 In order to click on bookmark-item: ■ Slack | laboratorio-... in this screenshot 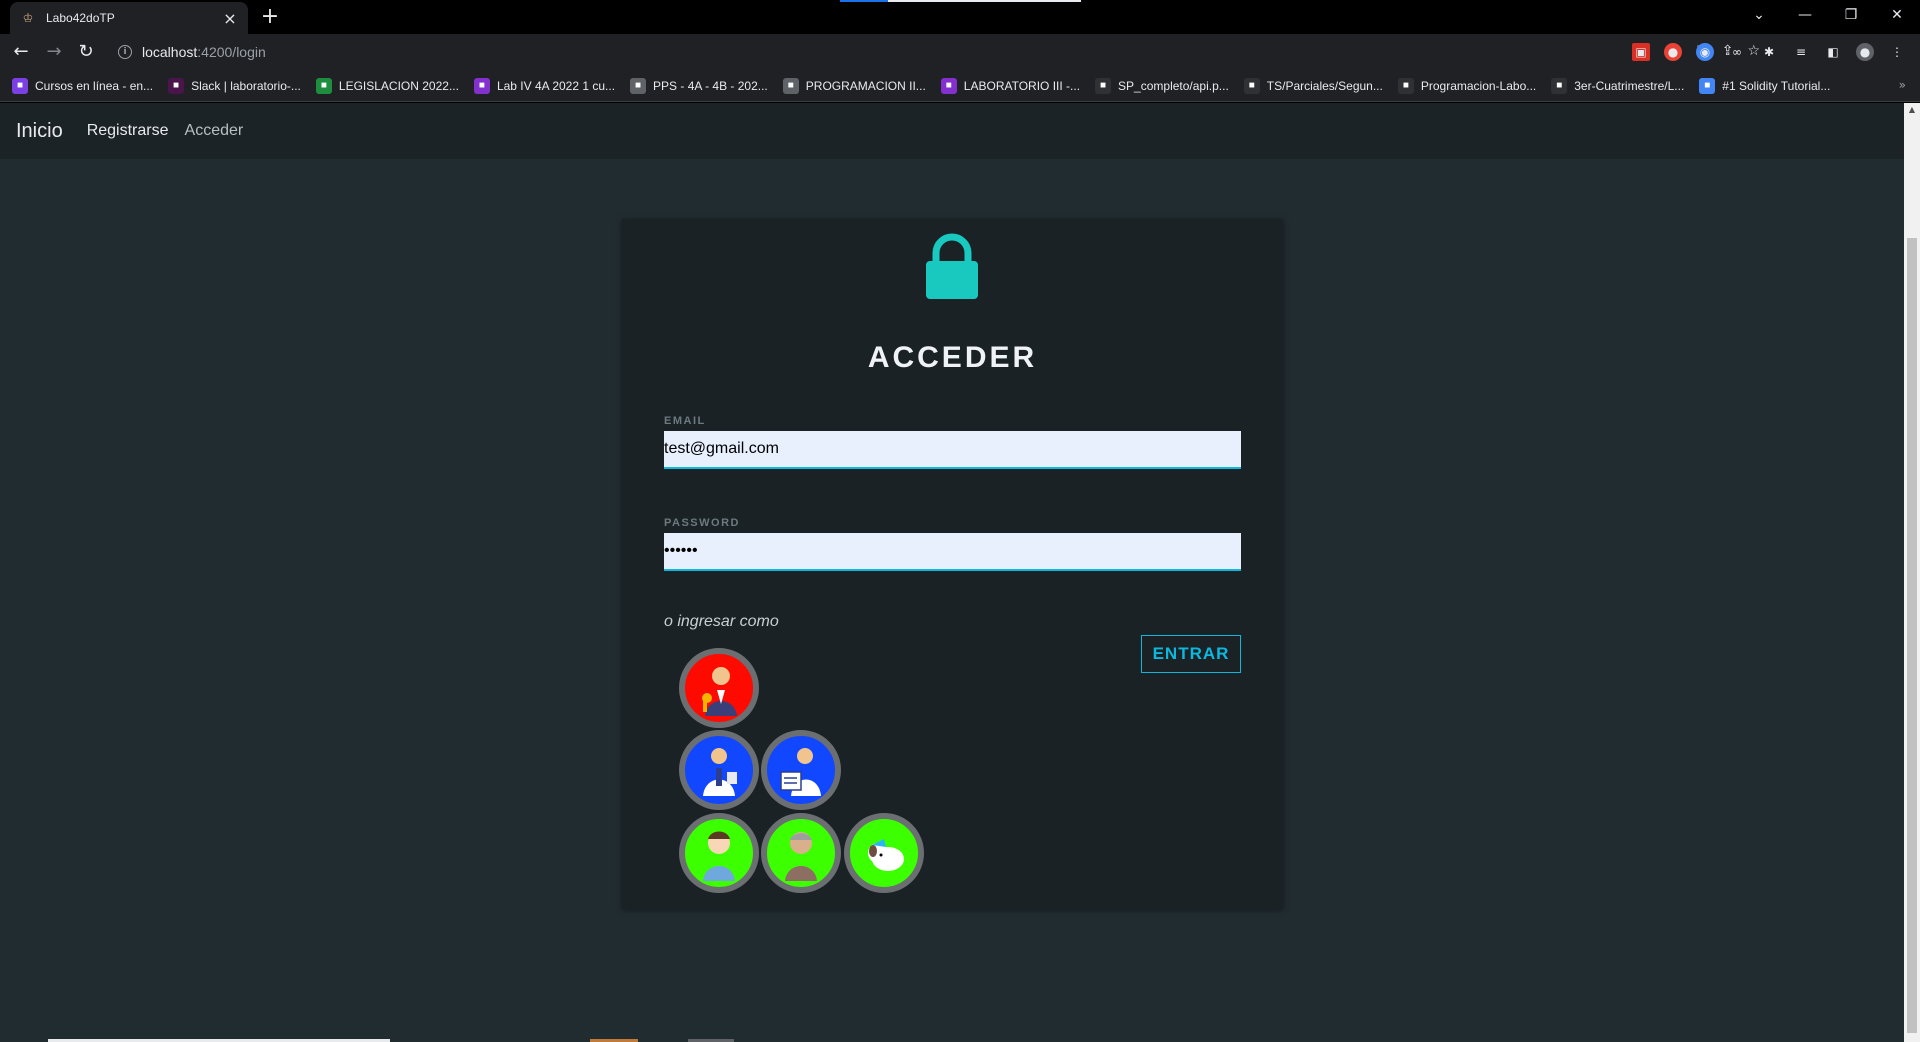, I will do `click(234, 85)`.